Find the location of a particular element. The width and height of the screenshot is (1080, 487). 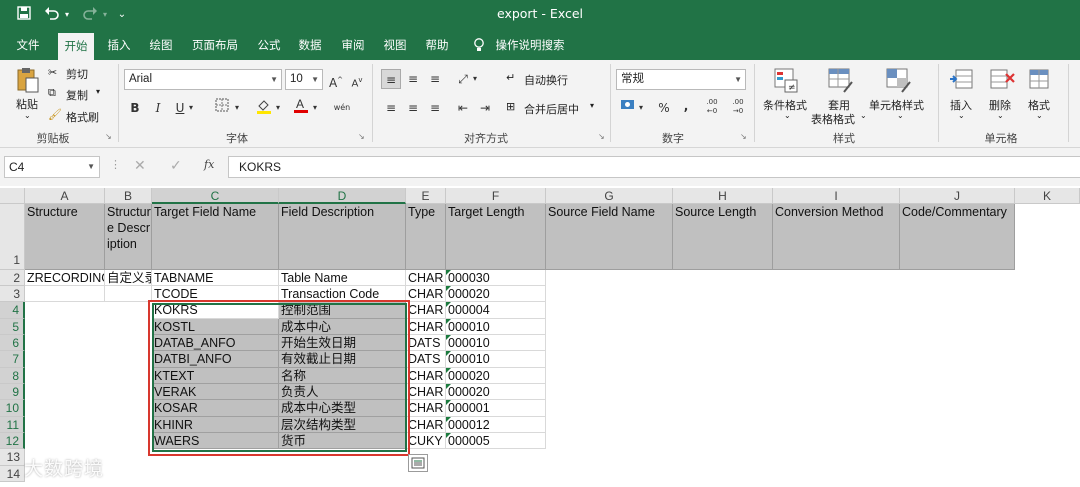

cell-e7: DATS is located at coordinates (426, 359).